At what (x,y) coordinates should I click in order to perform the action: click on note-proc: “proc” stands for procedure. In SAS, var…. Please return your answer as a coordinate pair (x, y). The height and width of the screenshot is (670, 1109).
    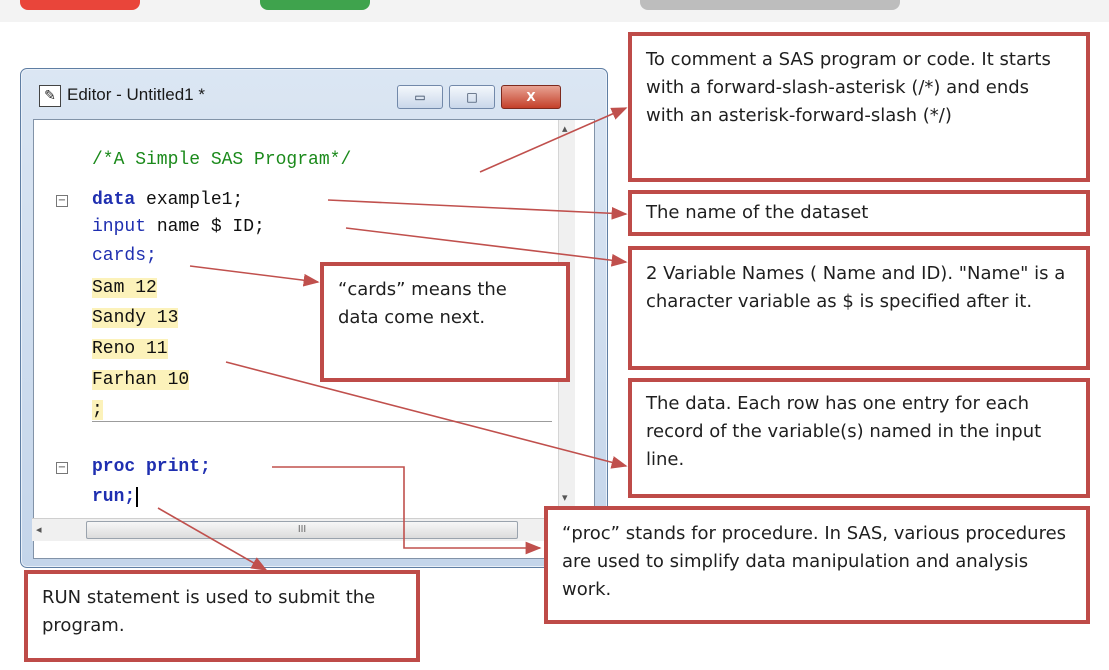
    Looking at the image, I should click on (817, 565).